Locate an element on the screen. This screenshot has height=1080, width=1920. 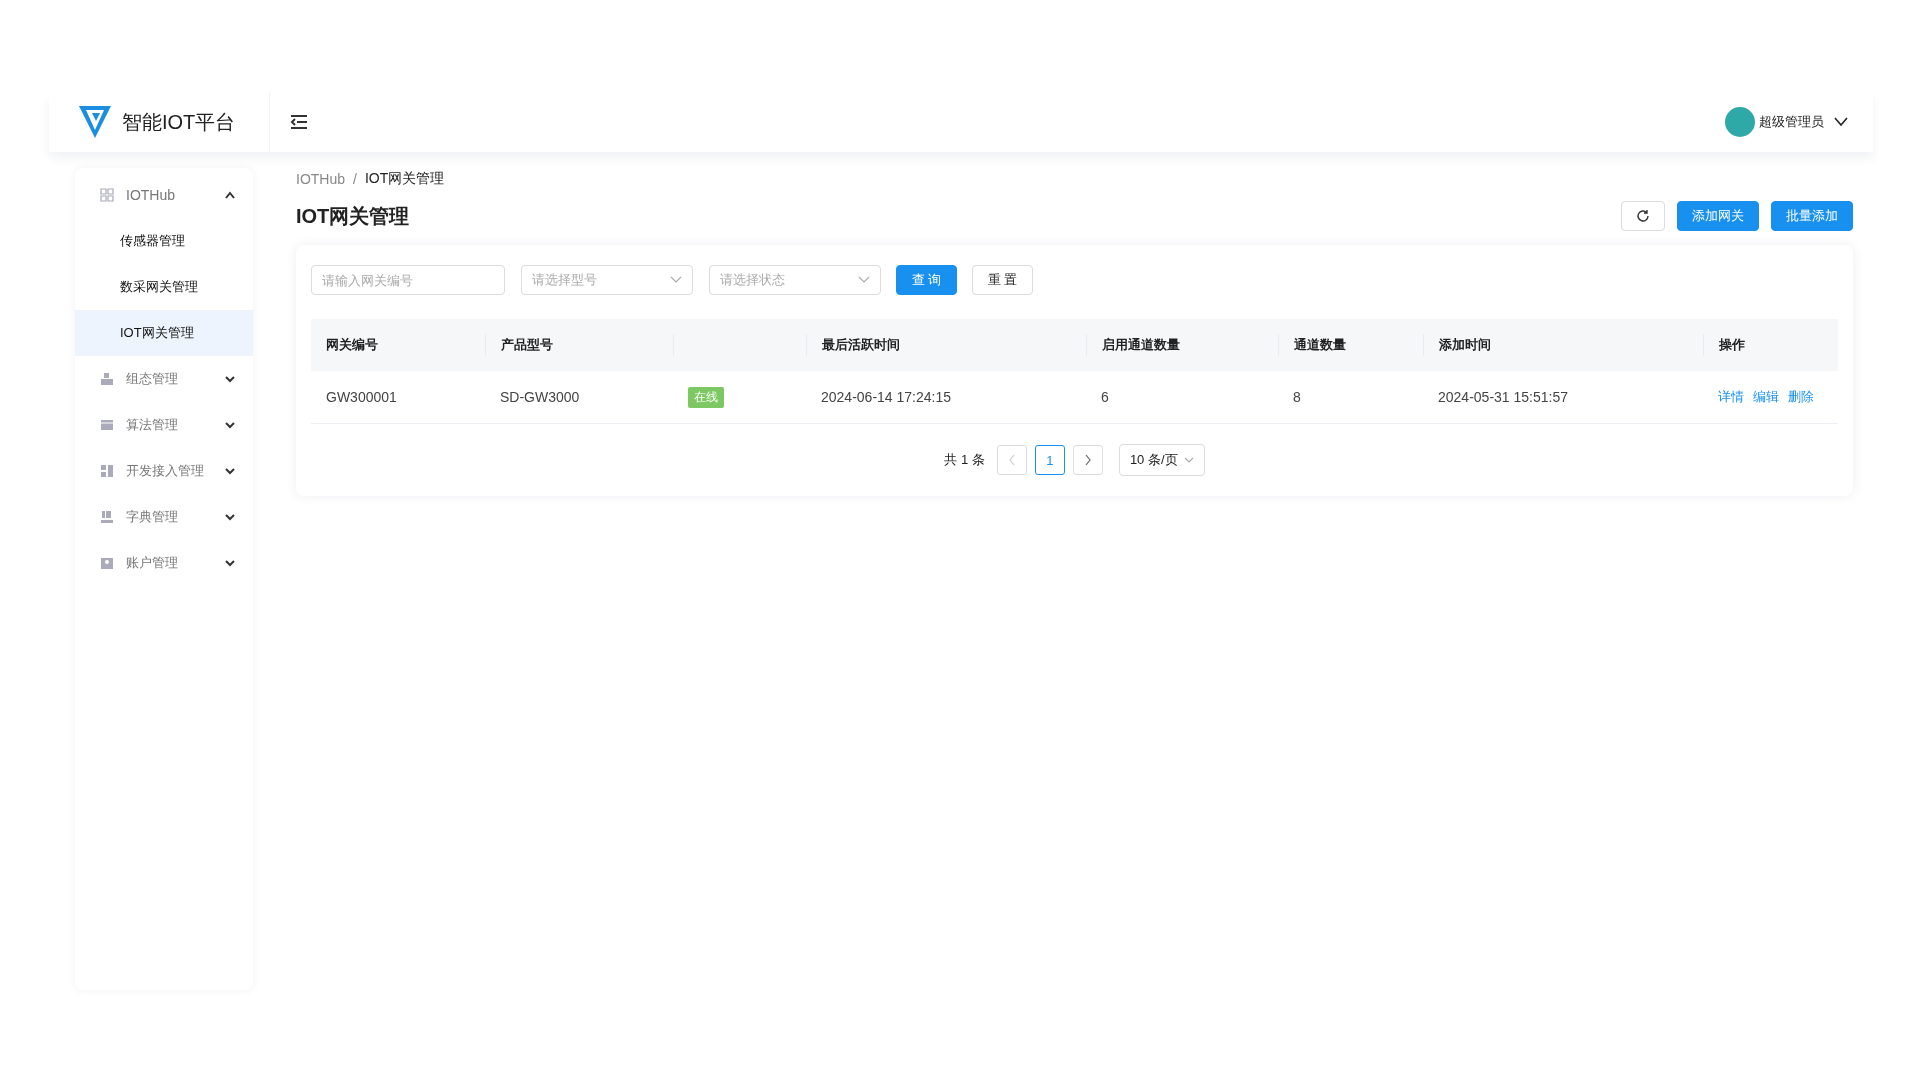
total-count: 共 1 条 is located at coordinates (964, 460).